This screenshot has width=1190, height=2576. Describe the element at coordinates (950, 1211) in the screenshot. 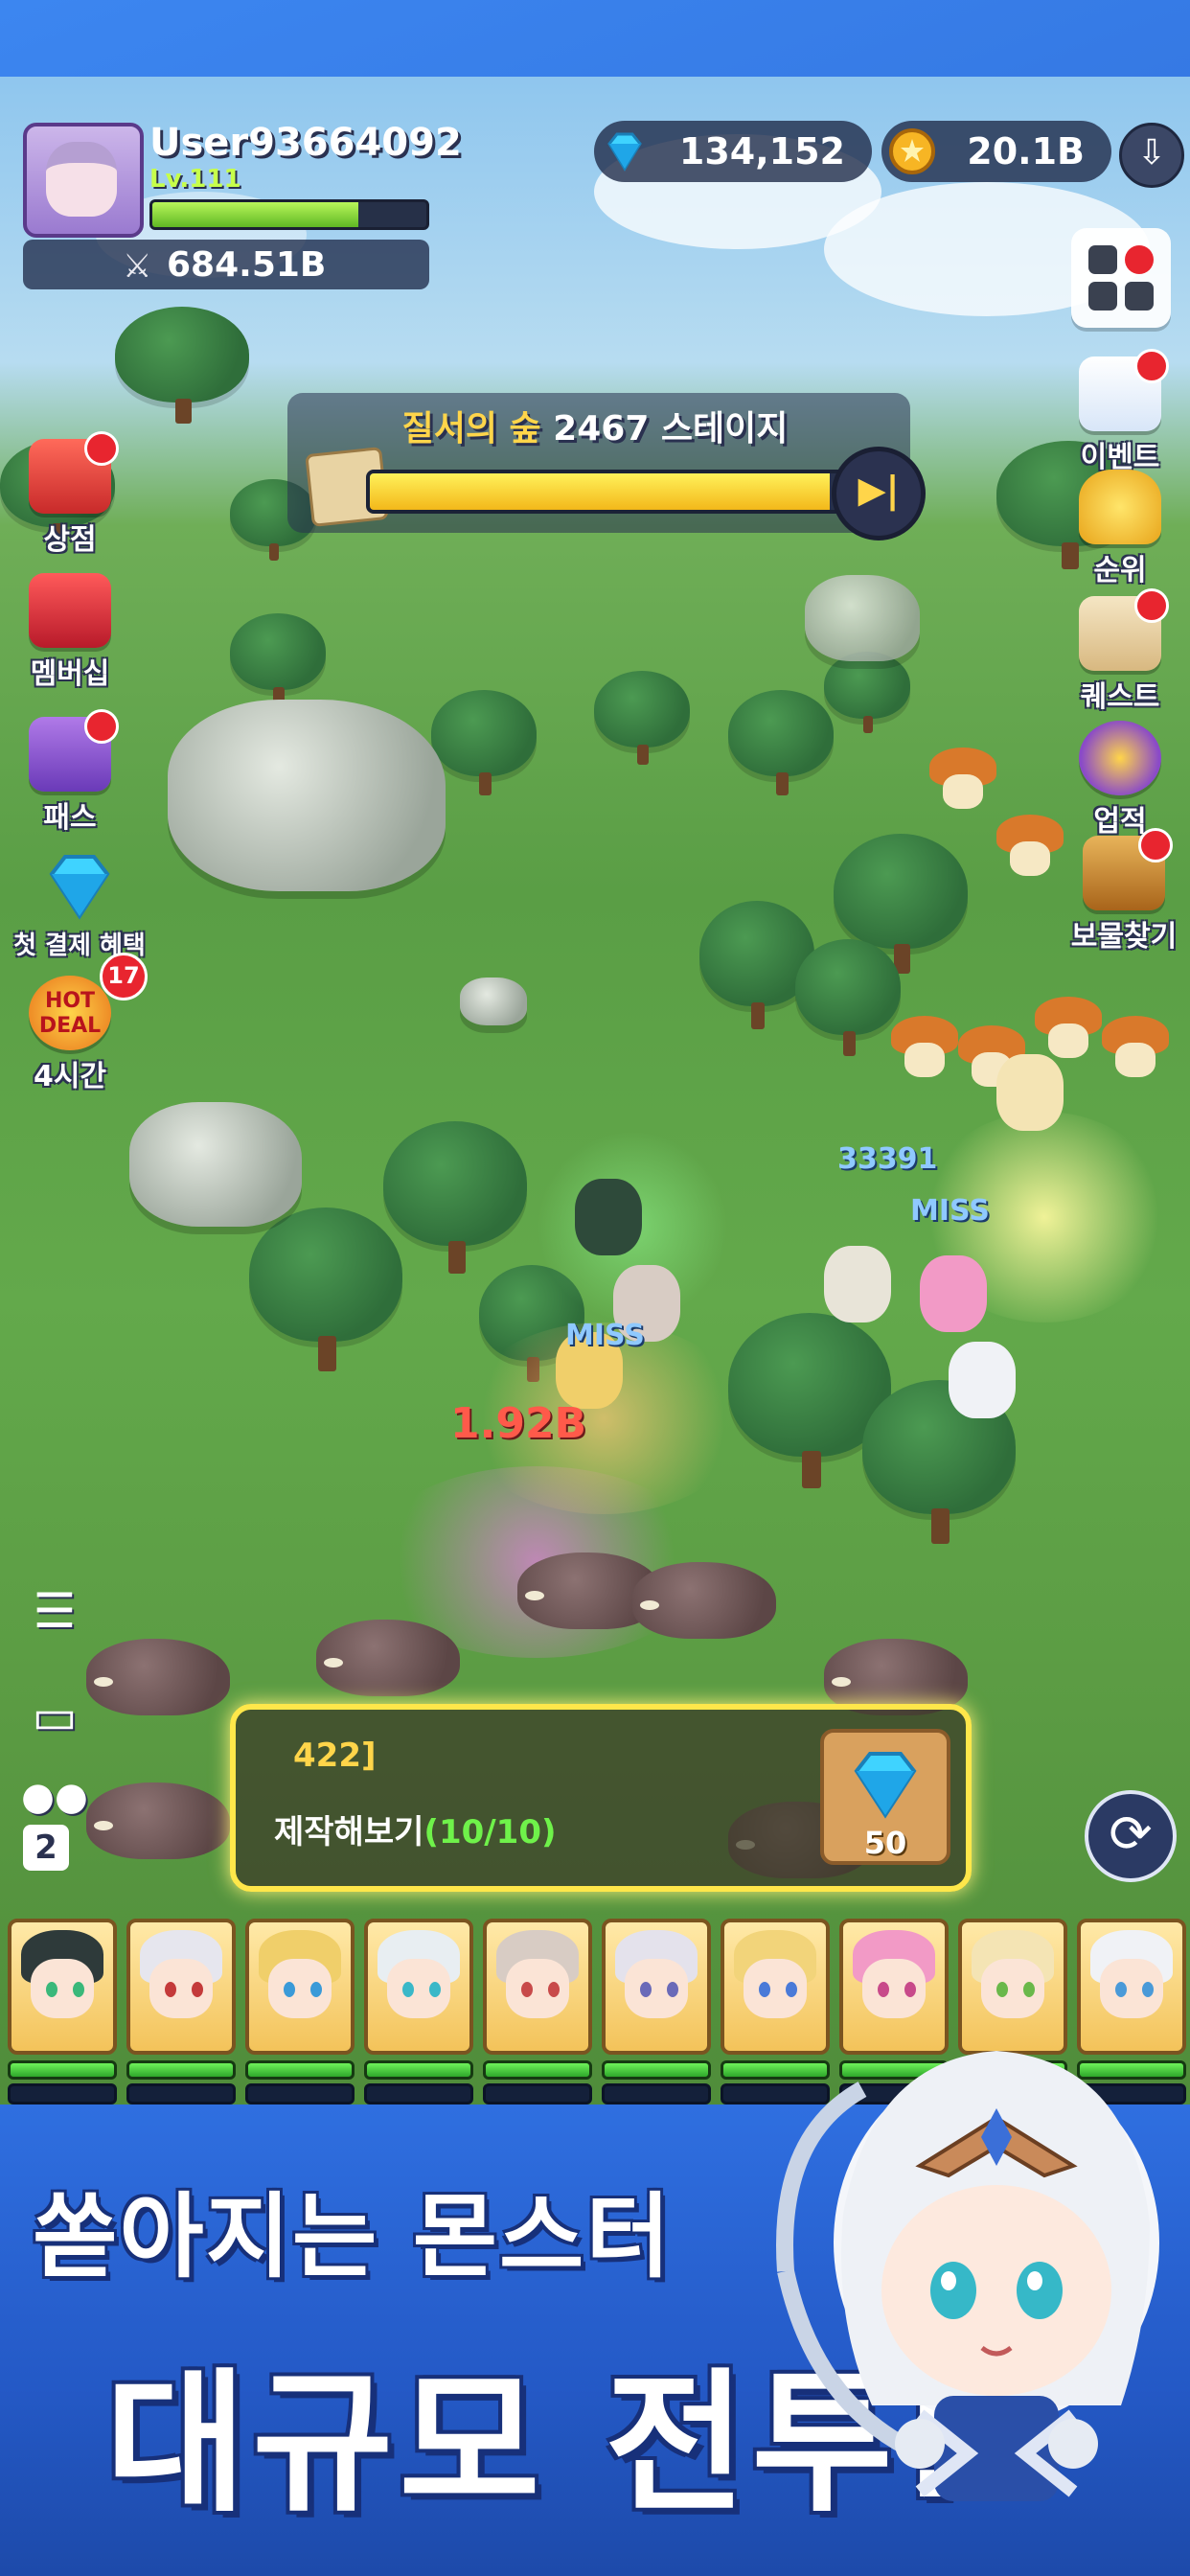

I see `miss-text: MISS` at that location.